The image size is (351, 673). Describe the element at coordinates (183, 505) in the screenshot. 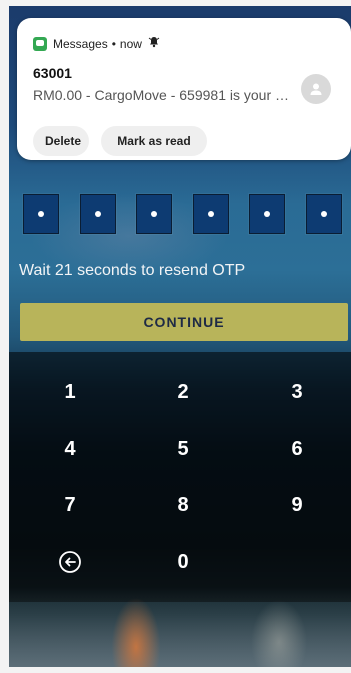

I see `key-8: 8` at that location.